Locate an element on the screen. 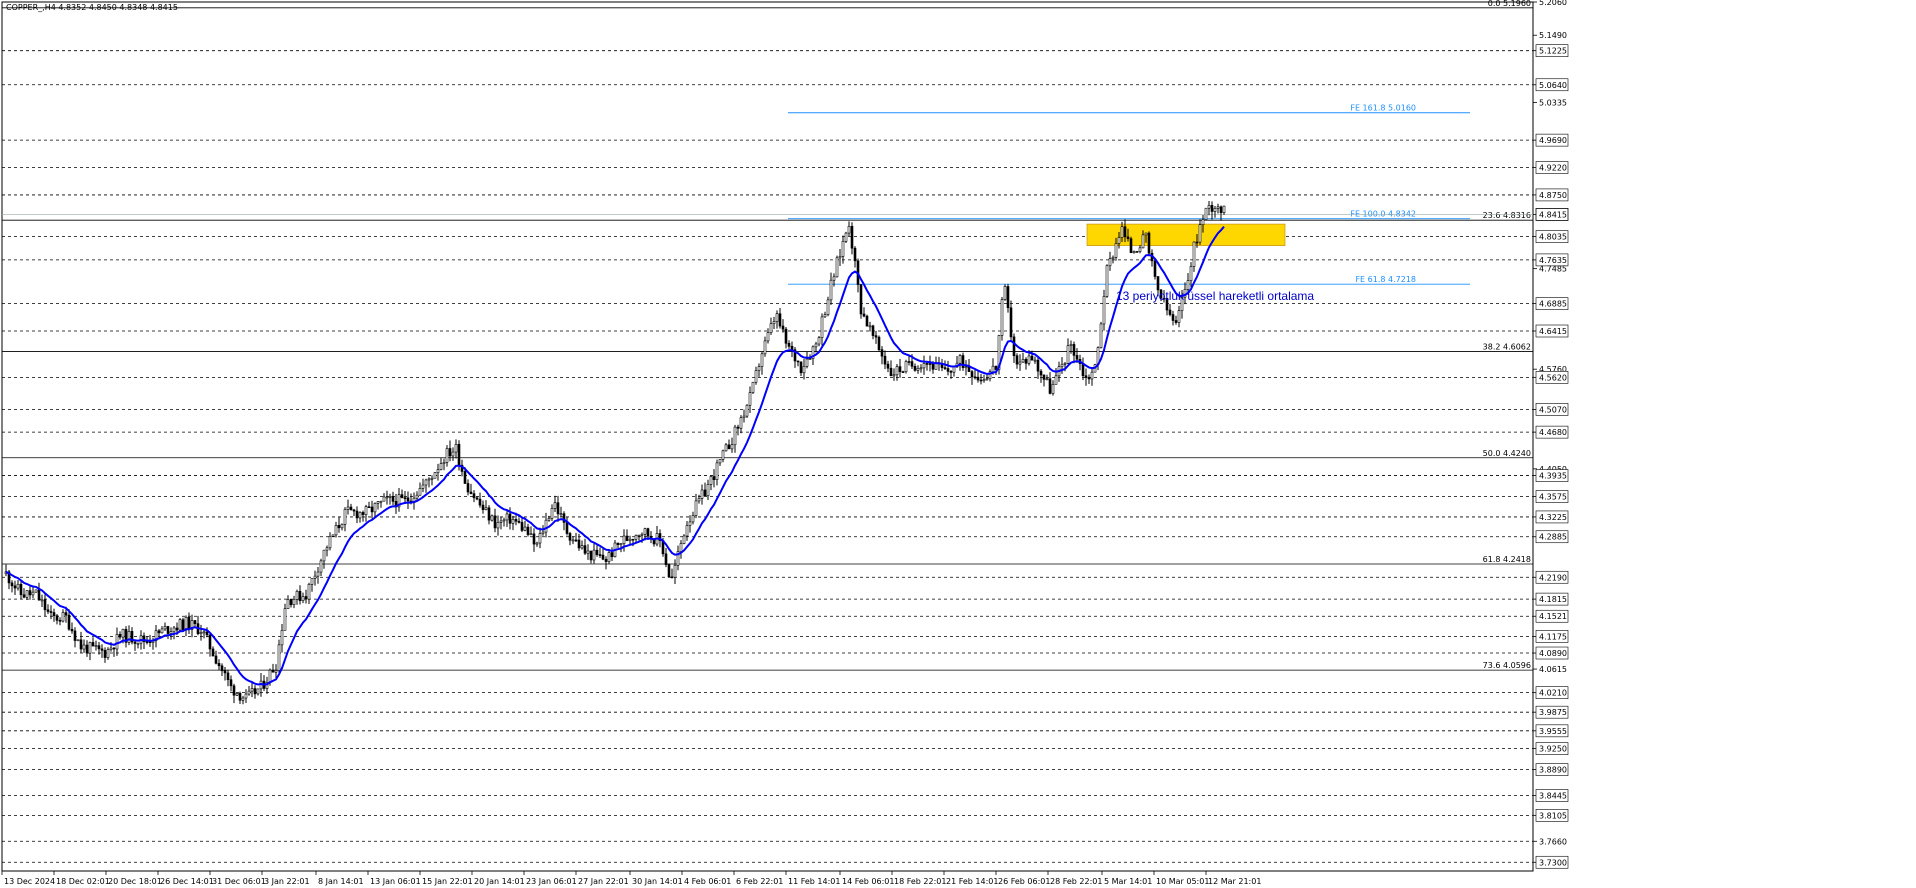  y-tick-label-13: 4.6415 is located at coordinates (1553, 331).